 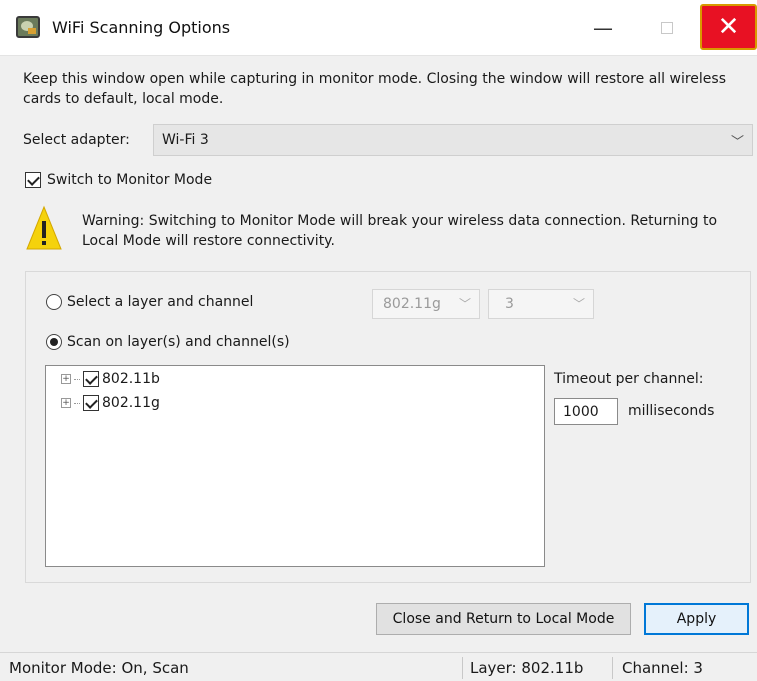 I want to click on timeout-input: 1000, so click(x=586, y=411).